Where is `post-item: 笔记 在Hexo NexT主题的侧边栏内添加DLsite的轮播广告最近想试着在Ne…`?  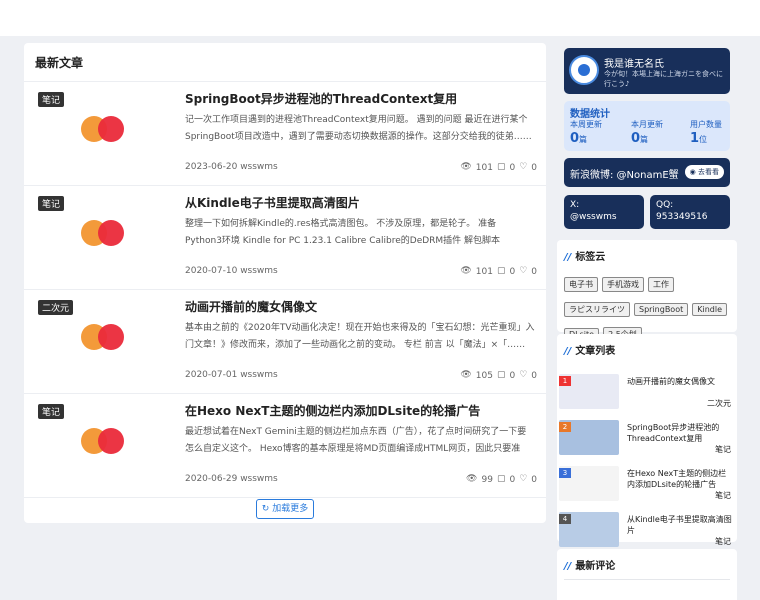
post-item: 笔记 在Hexo NexT主题的侧边栏内添加DLsite的轮播广告最近想试着在Ne… is located at coordinates (285, 446).